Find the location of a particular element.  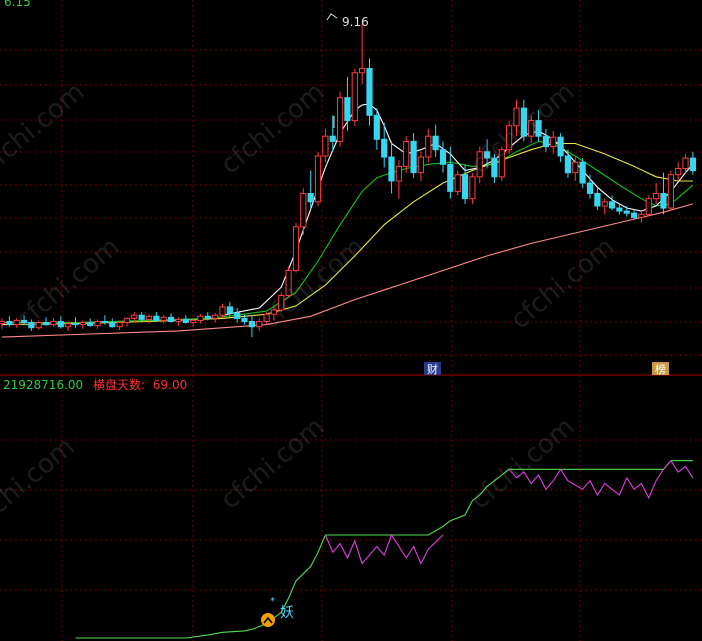

svg-text: 财 is located at coordinates (432, 369).